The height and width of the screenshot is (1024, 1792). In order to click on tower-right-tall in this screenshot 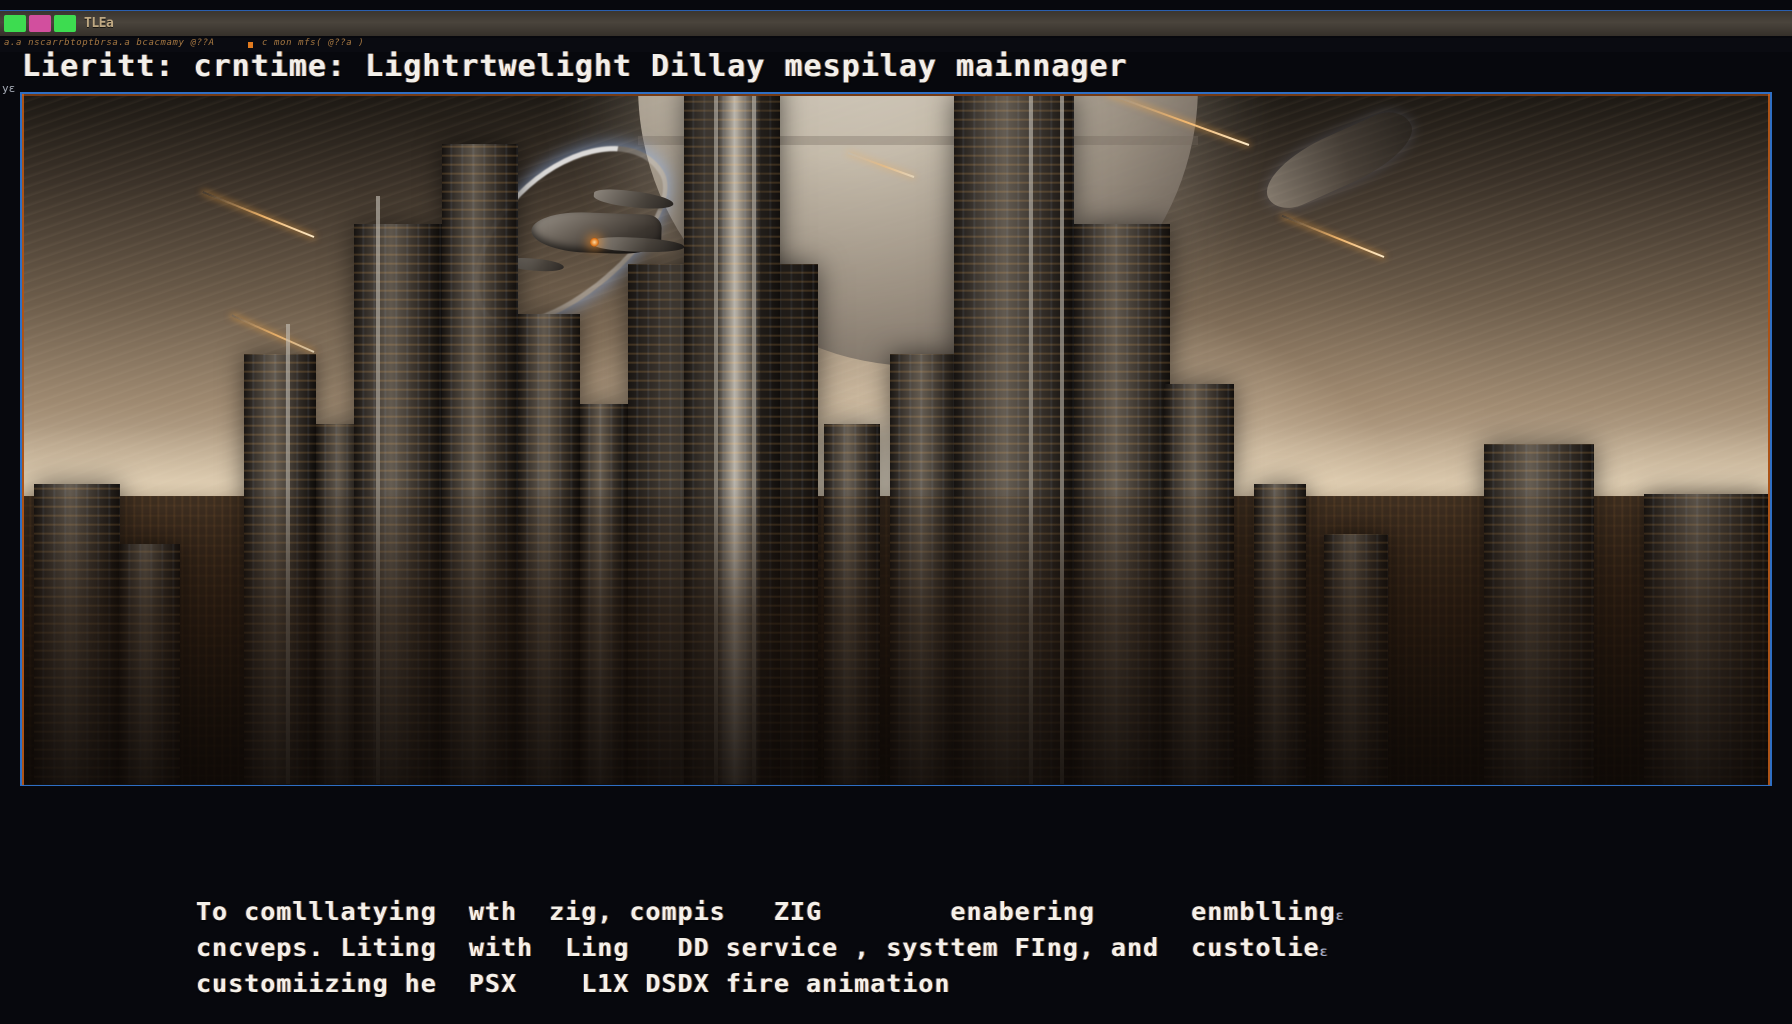, I will do `click(1014, 440)`.